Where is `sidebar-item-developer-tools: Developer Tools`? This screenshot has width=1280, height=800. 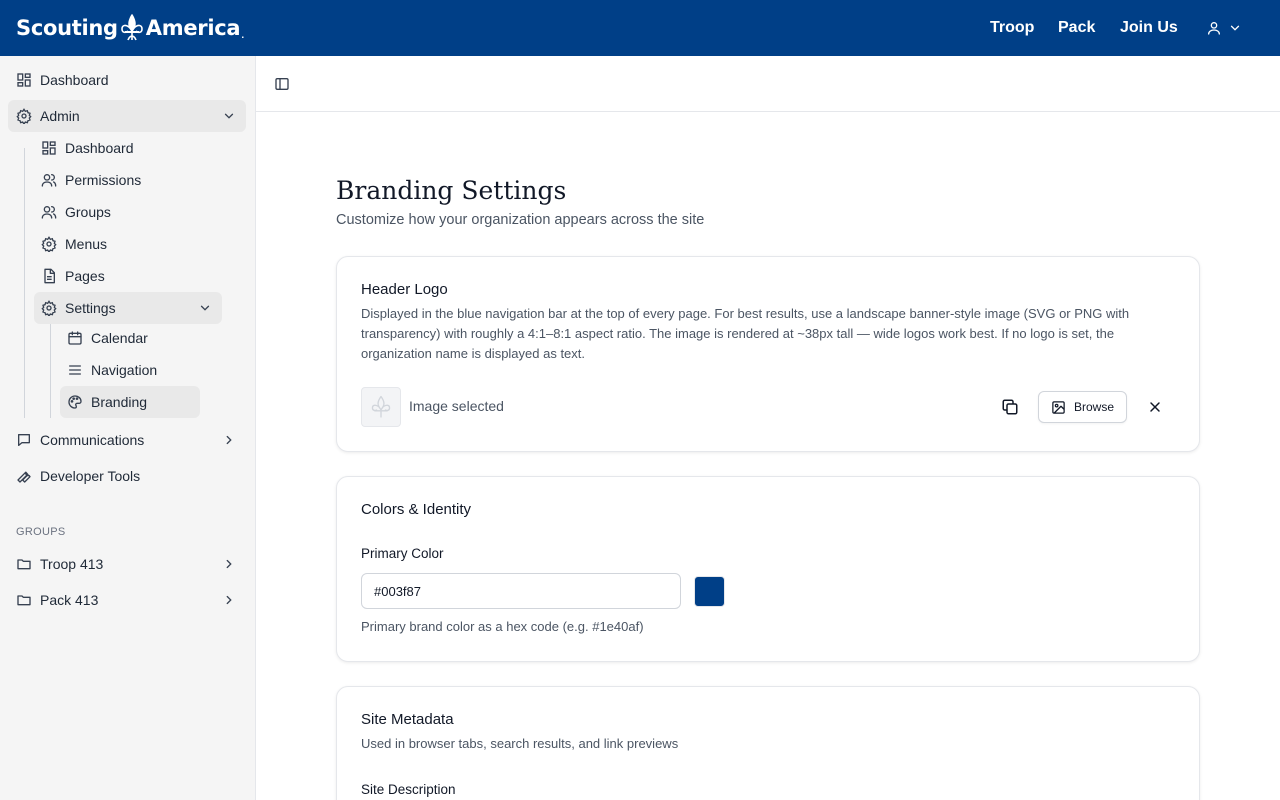
sidebar-item-developer-tools: Developer Tools is located at coordinates (127, 476).